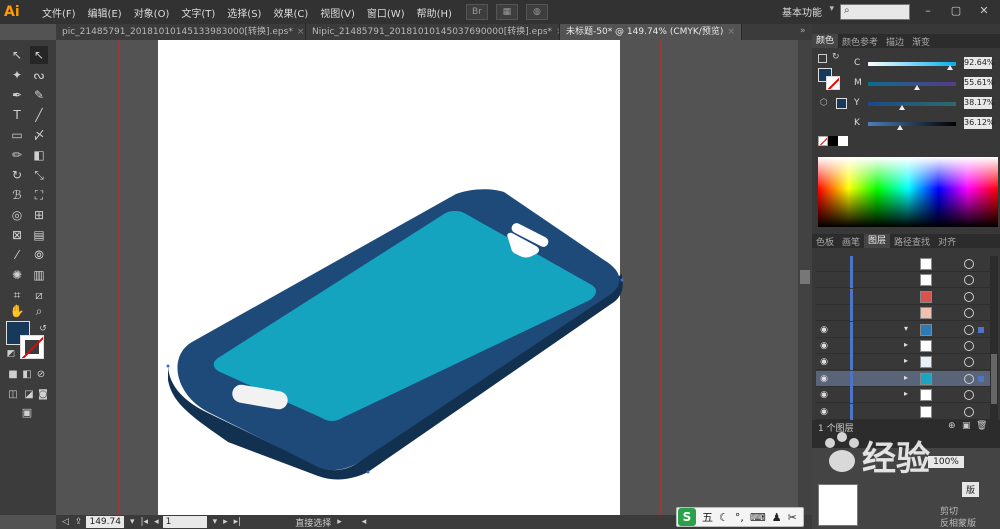 This screenshot has width=1000, height=529. Describe the element at coordinates (928, 11) in the screenshot. I see `minimize-button: –` at that location.